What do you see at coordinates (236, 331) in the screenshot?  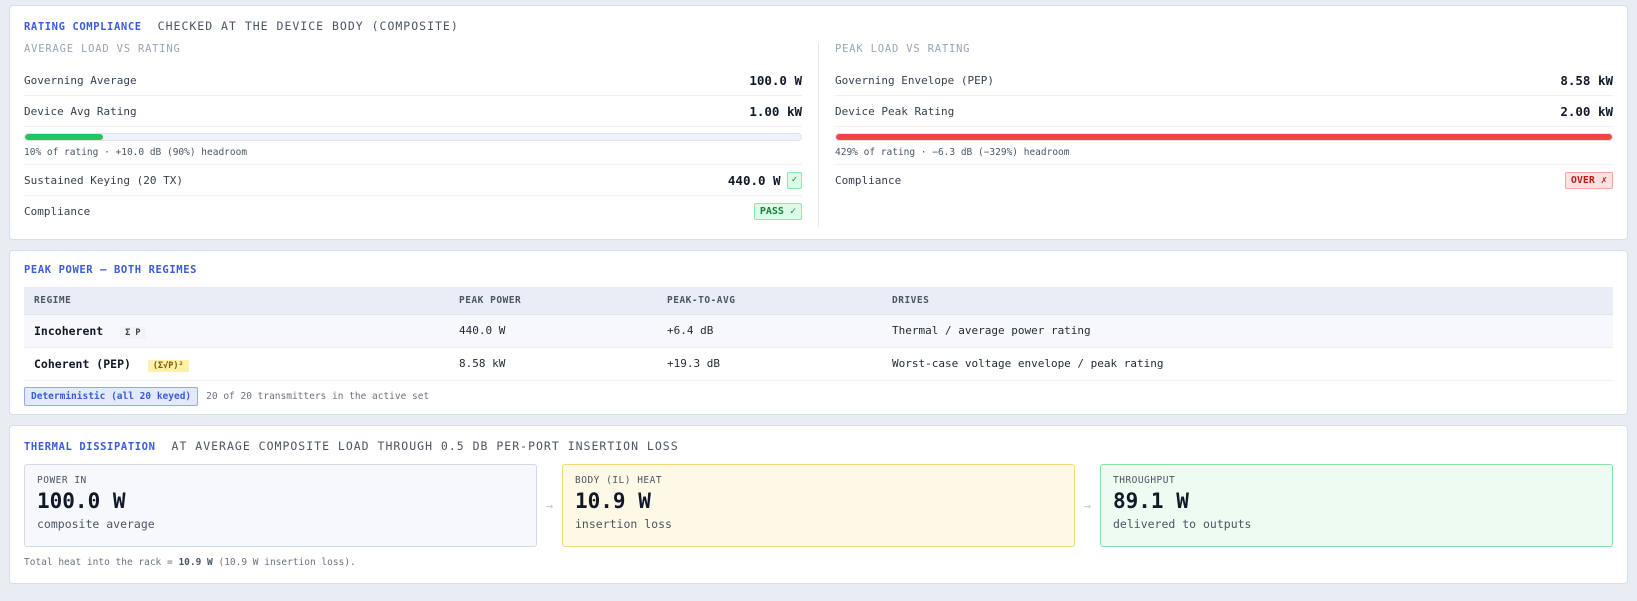 I see `regime-cell: Incoherent Σ P` at bounding box center [236, 331].